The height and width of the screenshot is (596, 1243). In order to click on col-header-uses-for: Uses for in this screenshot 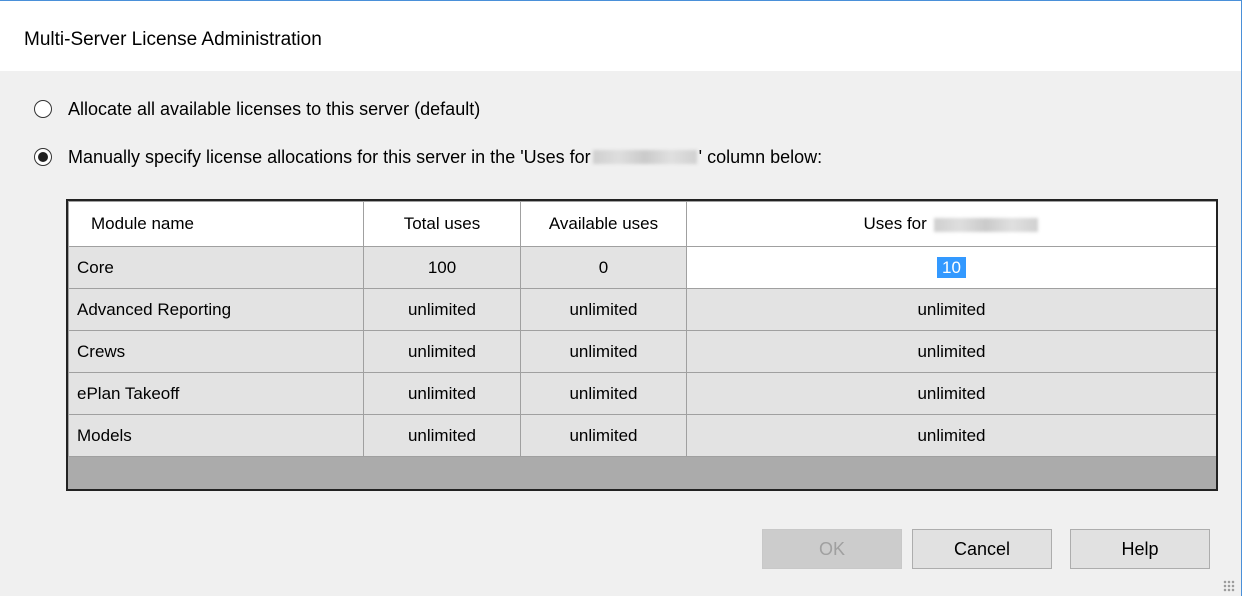, I will do `click(951, 224)`.